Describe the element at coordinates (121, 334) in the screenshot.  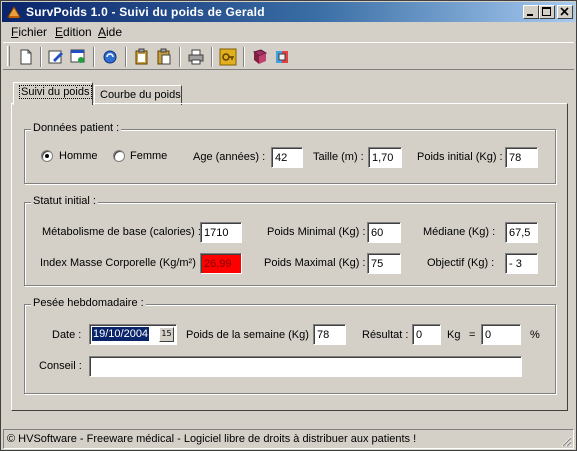
I see `date-value: 19/10/2004` at that location.